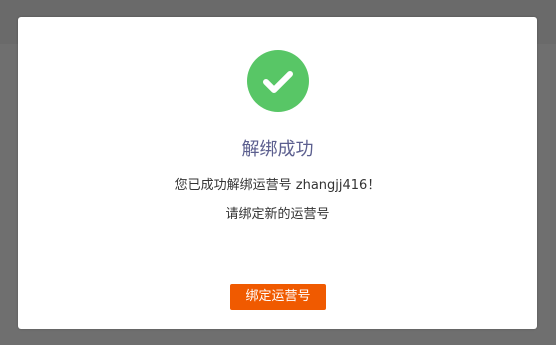  Describe the element at coordinates (277, 185) in the screenshot. I see `success-message: 您已成功解绑运营号 zhangjj416！` at that location.